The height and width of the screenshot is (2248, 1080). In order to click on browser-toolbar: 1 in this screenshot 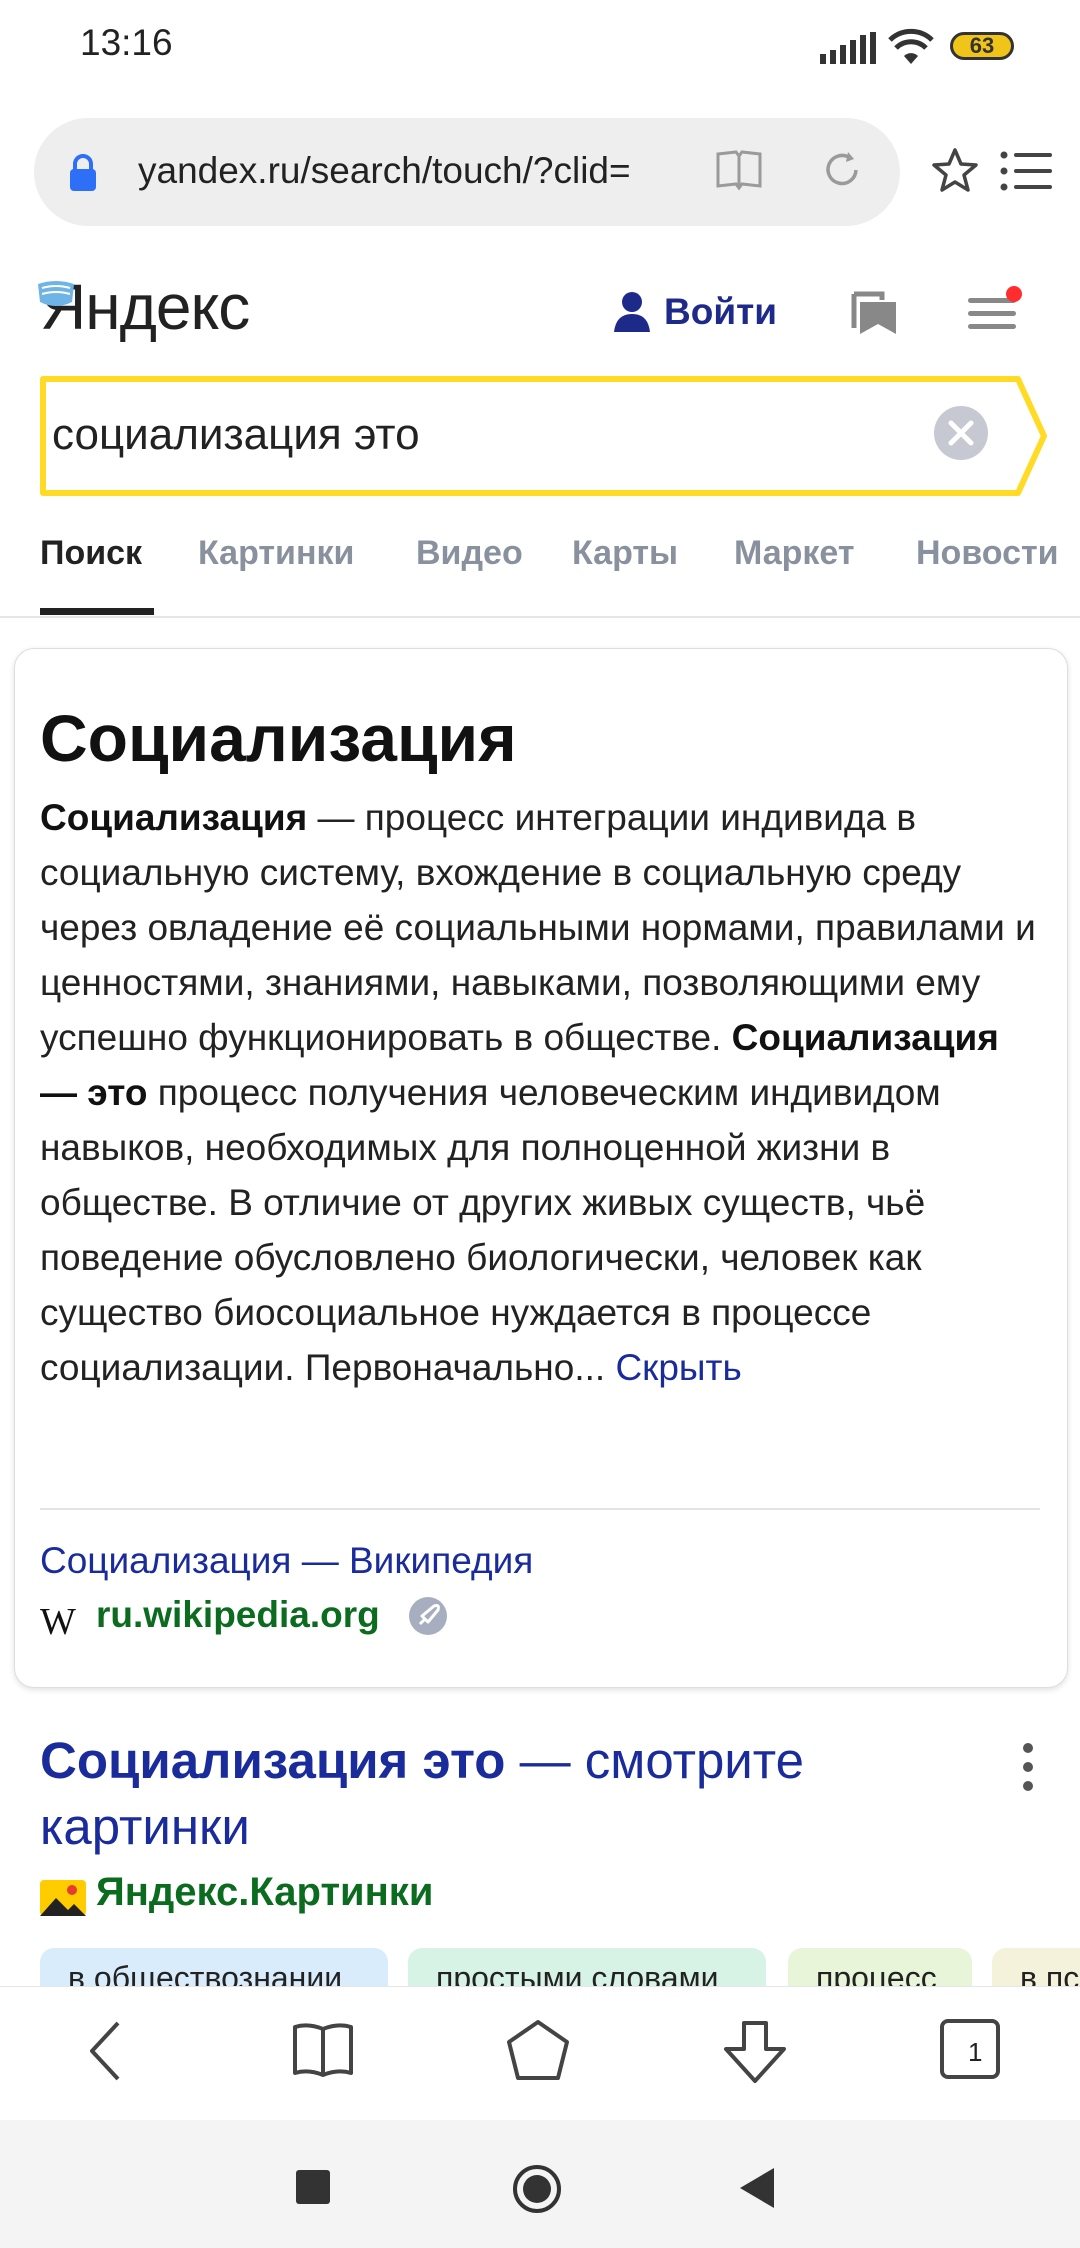, I will do `click(540, 2053)`.